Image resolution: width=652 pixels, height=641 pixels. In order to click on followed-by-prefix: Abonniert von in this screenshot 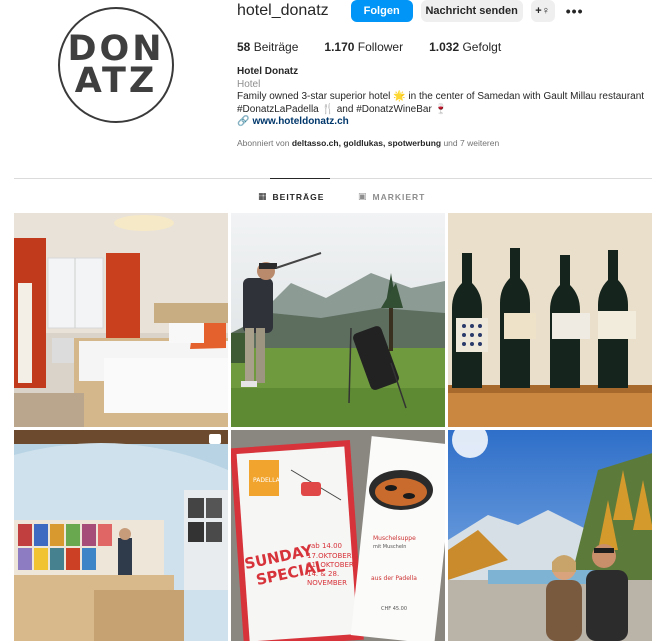, I will do `click(264, 143)`.